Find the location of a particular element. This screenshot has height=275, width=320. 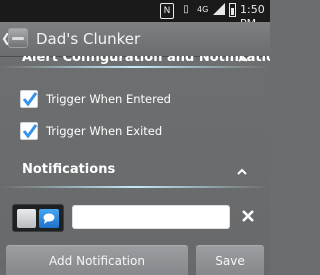

nfc-icon: N is located at coordinates (167, 11).